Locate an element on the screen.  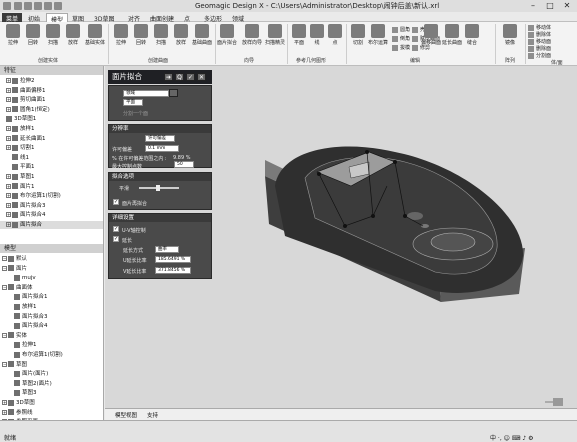
tree-item: 布尔运算1(切割) is located at coordinates (51, 355).